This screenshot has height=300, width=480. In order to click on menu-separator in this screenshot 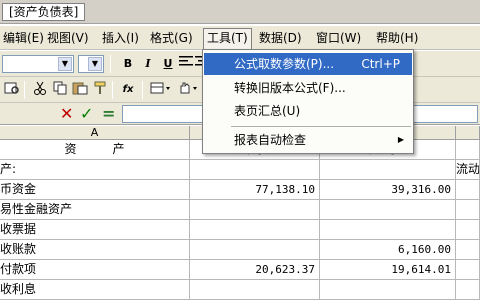, I will do `click(321, 126)`.